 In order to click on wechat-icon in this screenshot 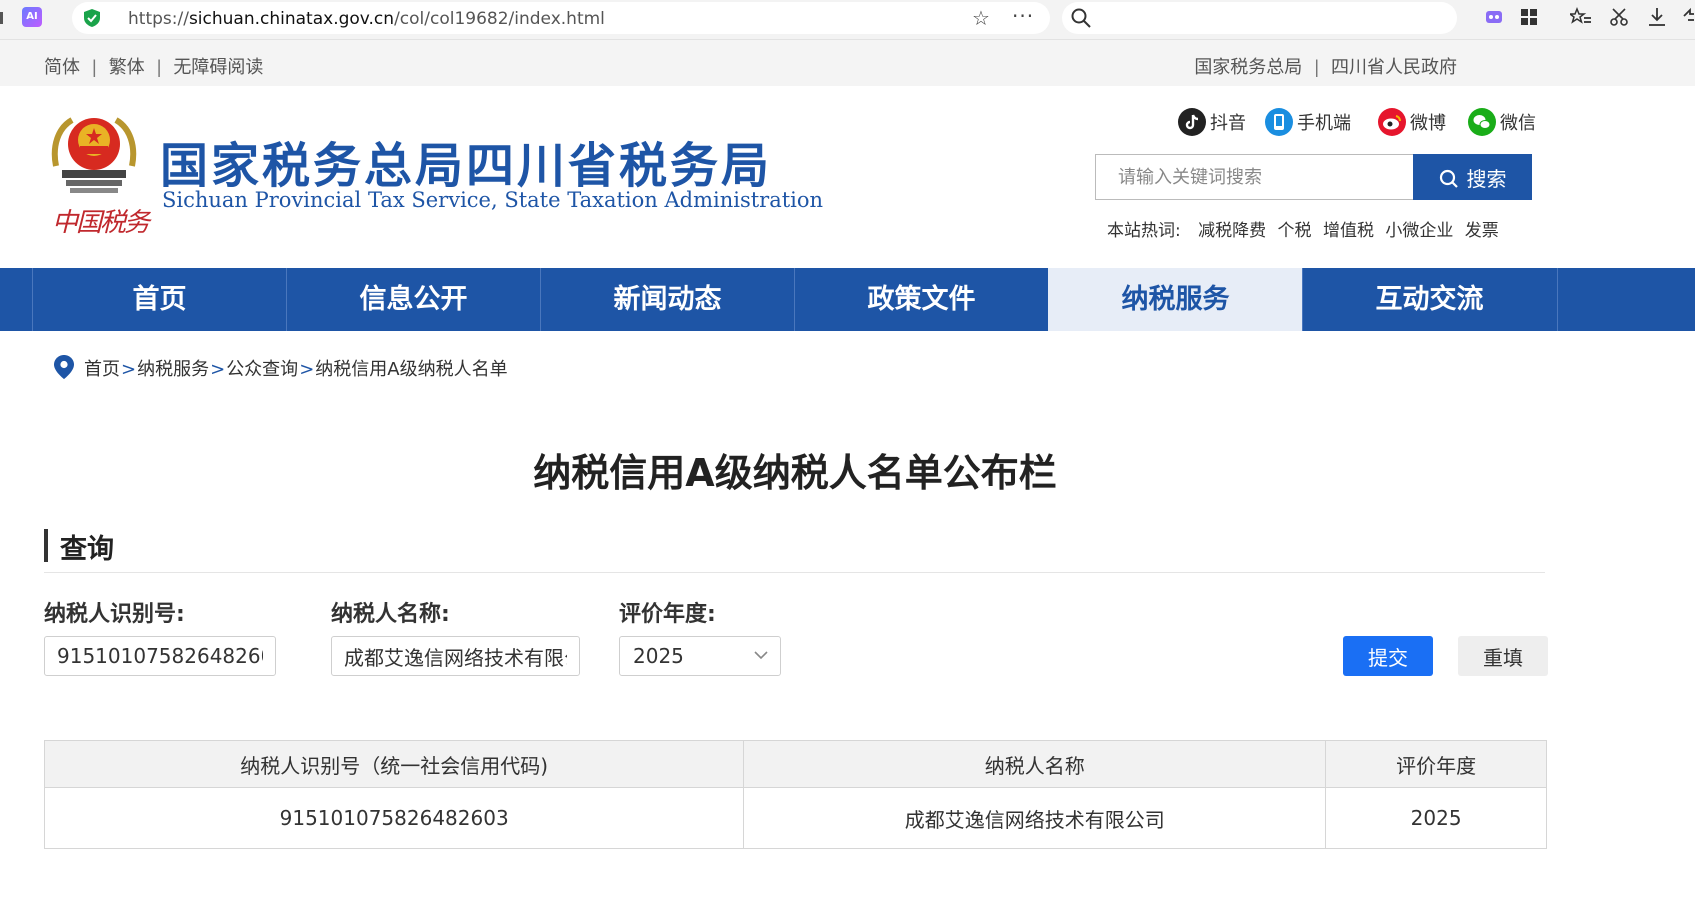, I will do `click(1482, 122)`.